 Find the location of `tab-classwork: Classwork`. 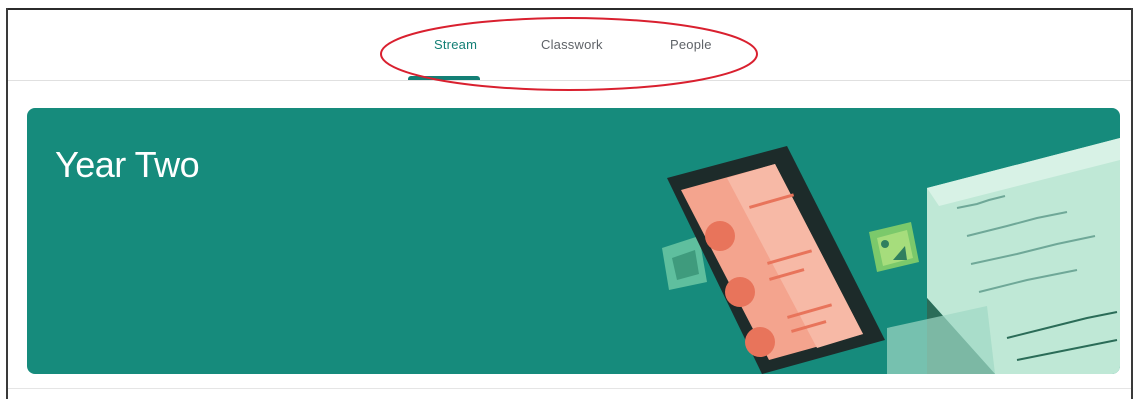

tab-classwork: Classwork is located at coordinates (572, 44).